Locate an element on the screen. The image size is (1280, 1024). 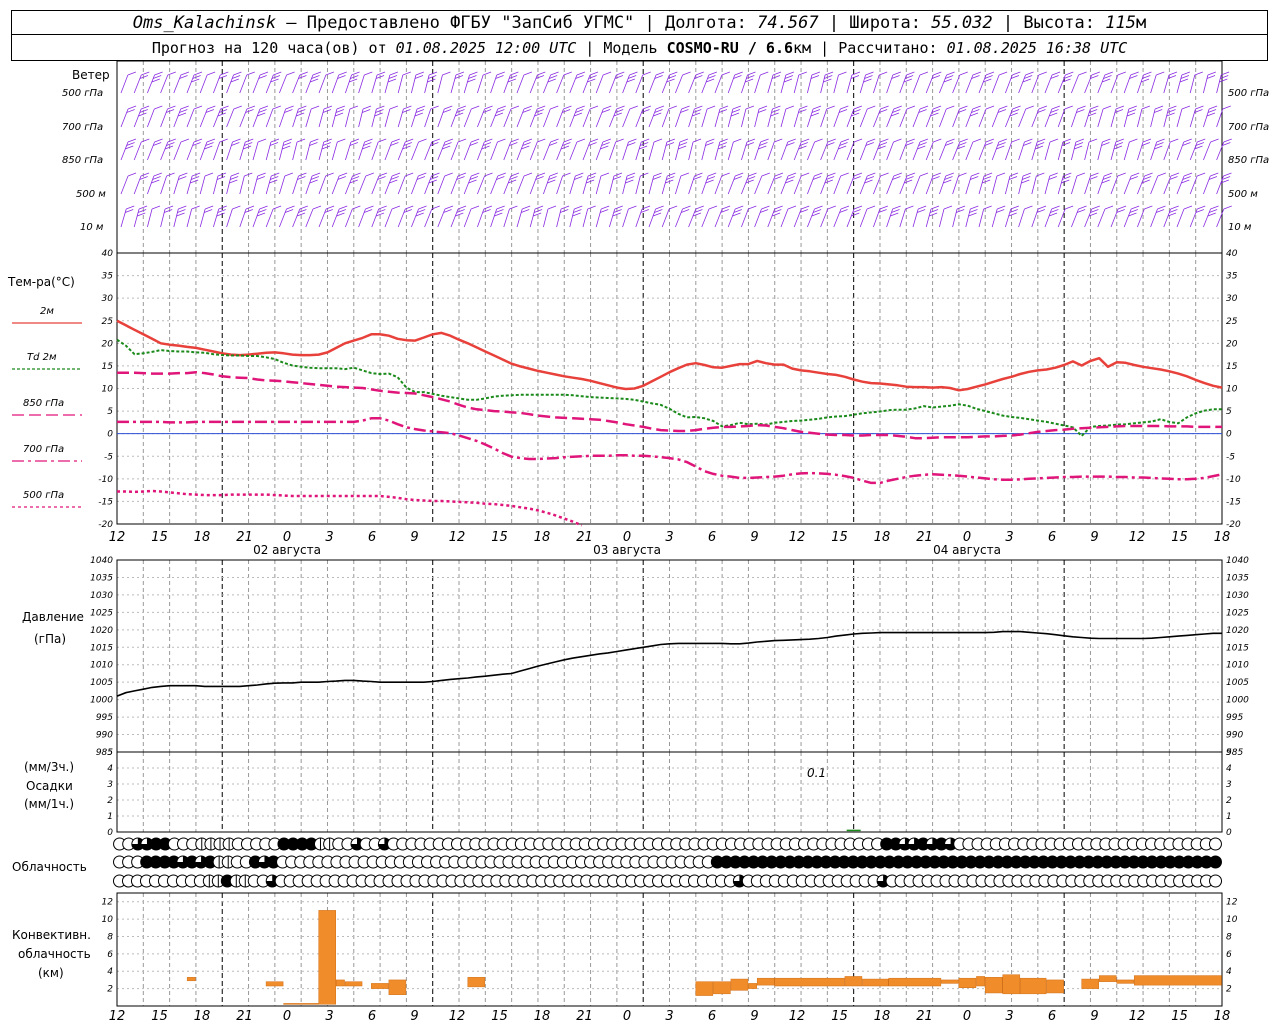
time-tick-label-bottom: 3 is located at coordinates (329, 1016).